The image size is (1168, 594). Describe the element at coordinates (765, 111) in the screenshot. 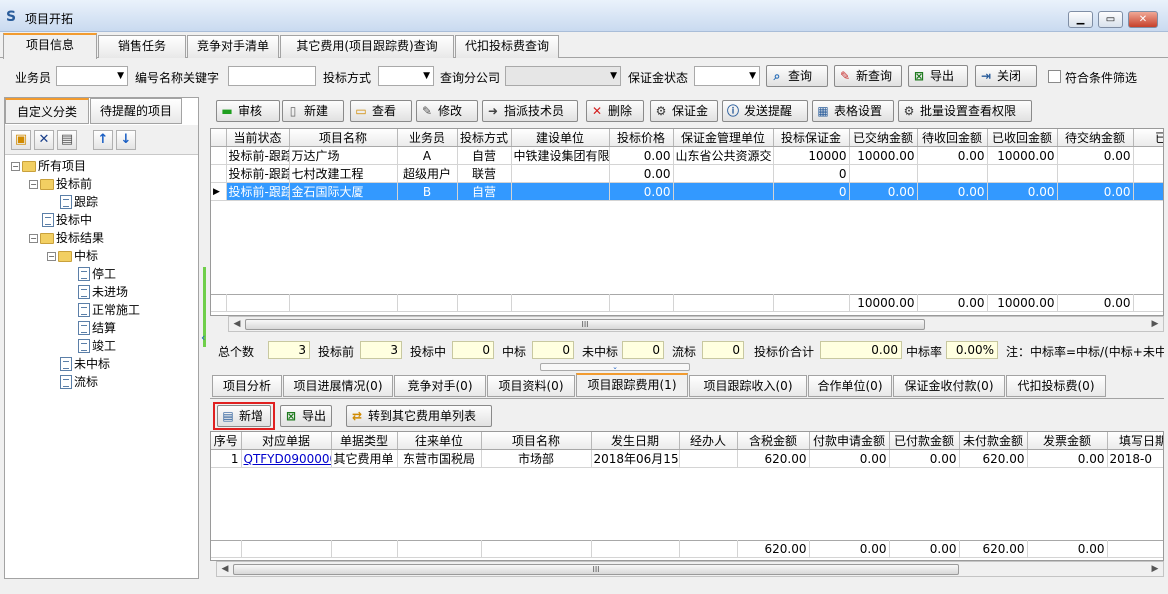

I see `send-reminder-button: ⓘ 发送提醒` at that location.